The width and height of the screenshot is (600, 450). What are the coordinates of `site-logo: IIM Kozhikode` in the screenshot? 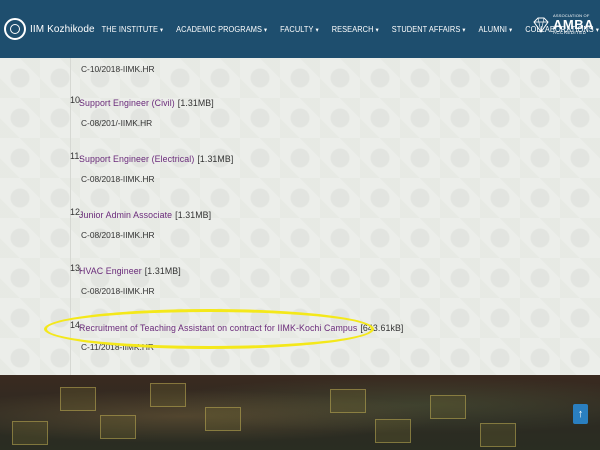 It's located at (49, 29).